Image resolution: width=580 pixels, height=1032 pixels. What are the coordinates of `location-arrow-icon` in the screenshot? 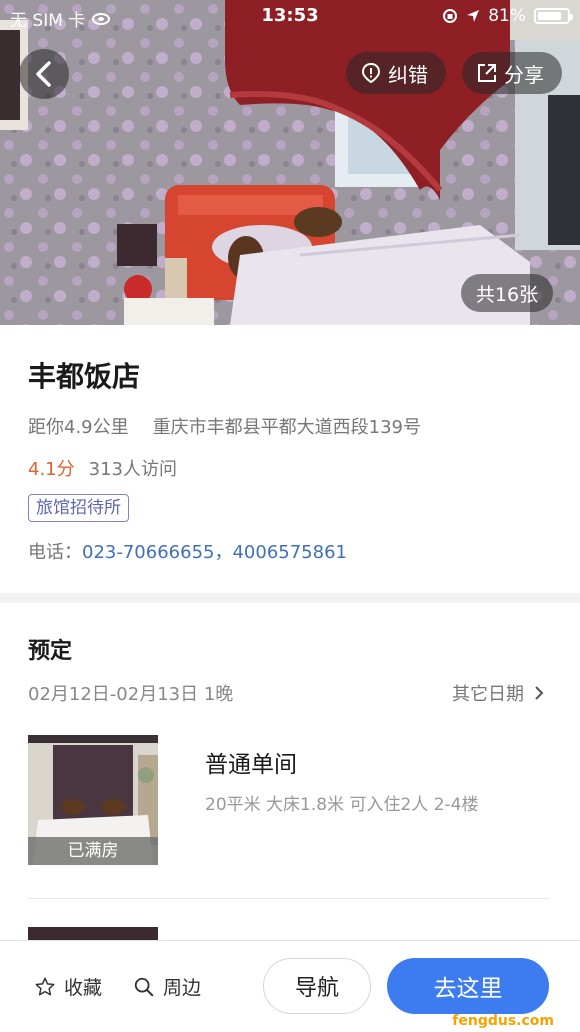 It's located at (473, 16).